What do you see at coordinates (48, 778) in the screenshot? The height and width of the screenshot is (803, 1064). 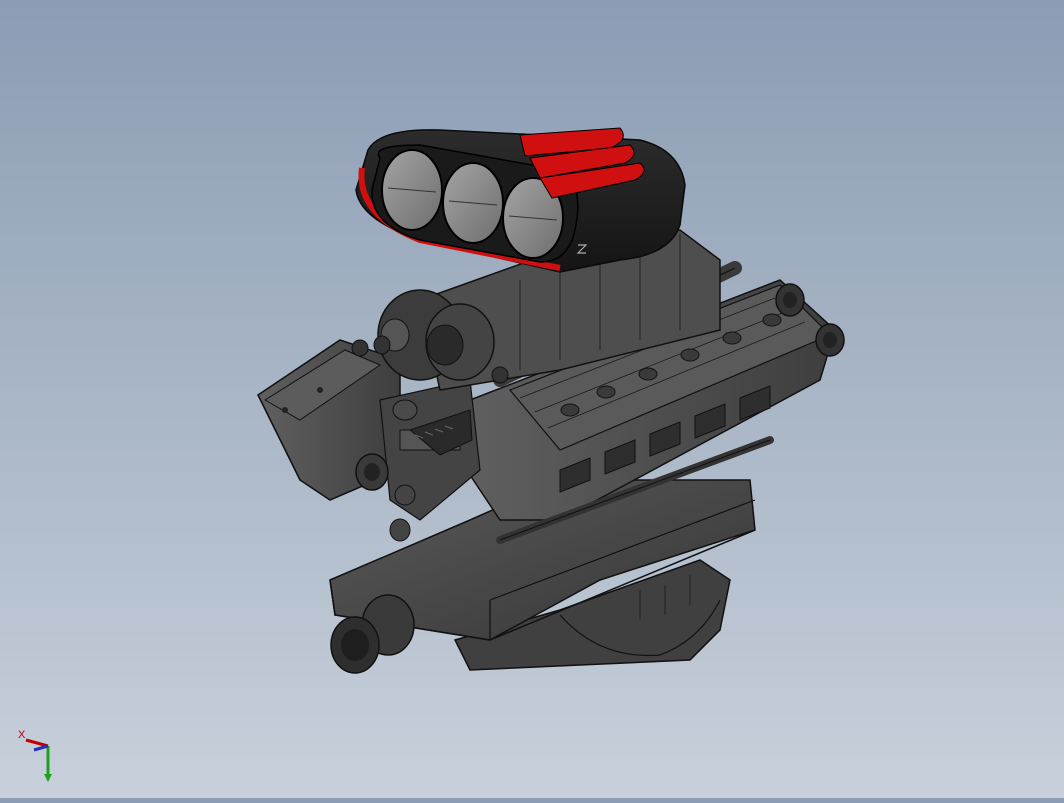 I see `y-axis-arrow-icon` at bounding box center [48, 778].